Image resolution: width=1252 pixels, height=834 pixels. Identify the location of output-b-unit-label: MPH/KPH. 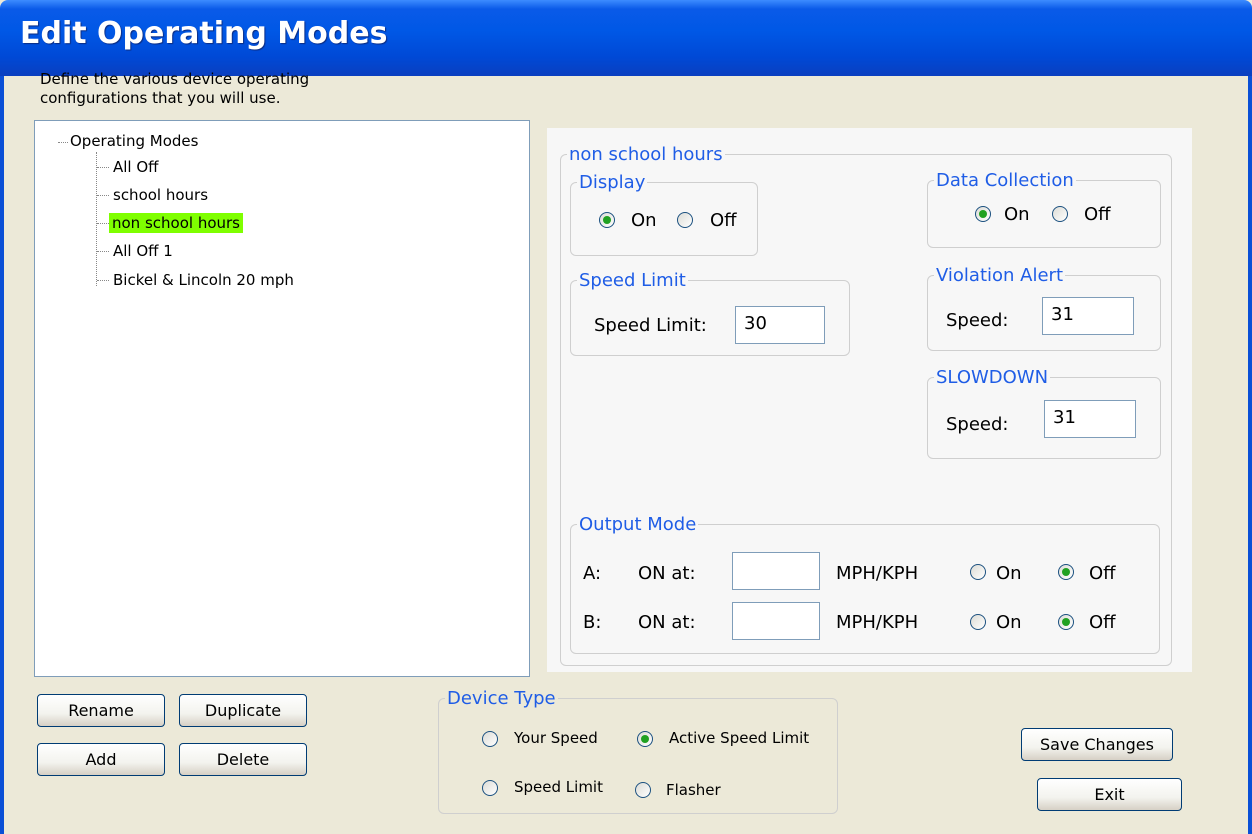
(877, 622).